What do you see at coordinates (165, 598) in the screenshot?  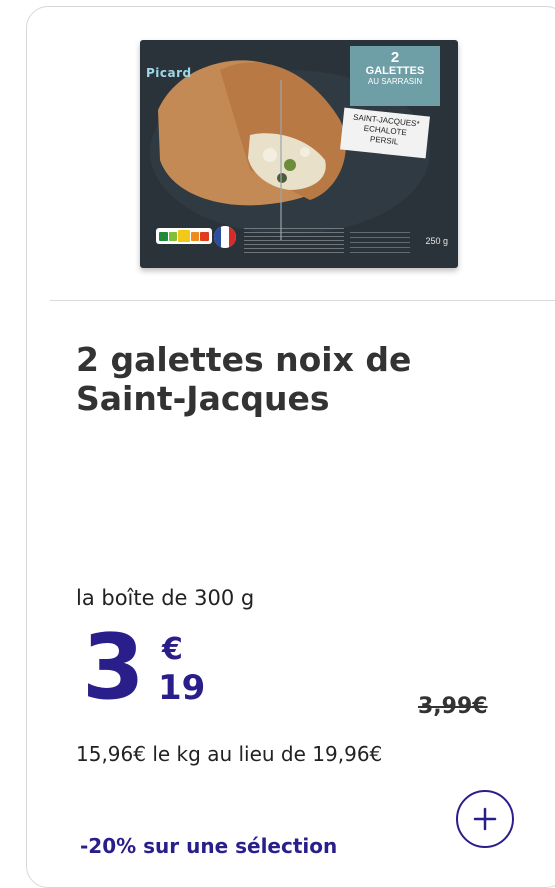 I see `unit-label: la boîte de 300 g` at bounding box center [165, 598].